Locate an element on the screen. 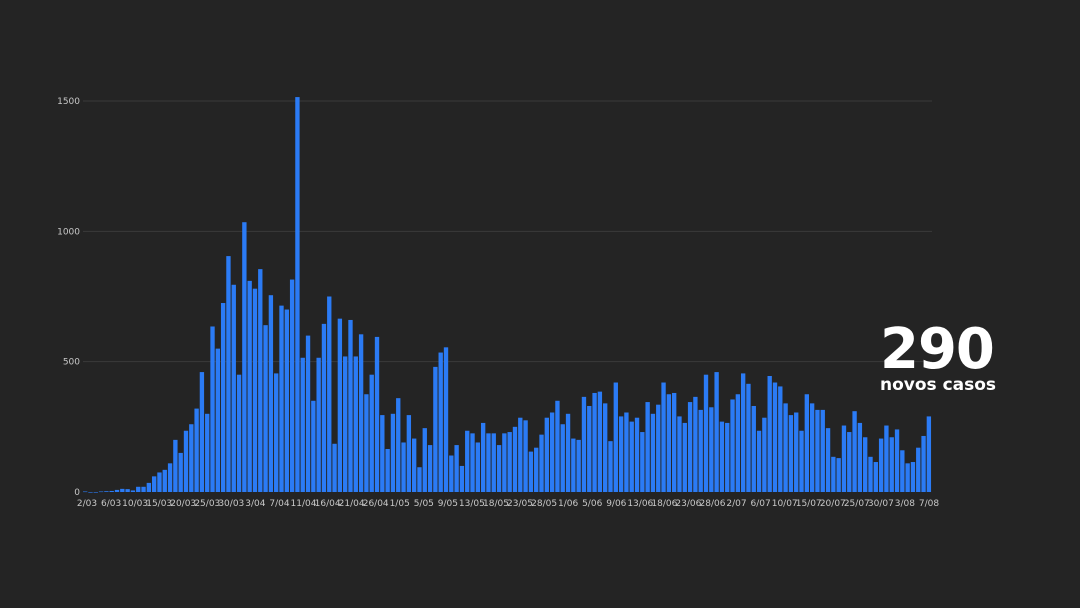 The image size is (1080, 608). new-cases-callout: 290 novos casos is located at coordinates (938, 356).